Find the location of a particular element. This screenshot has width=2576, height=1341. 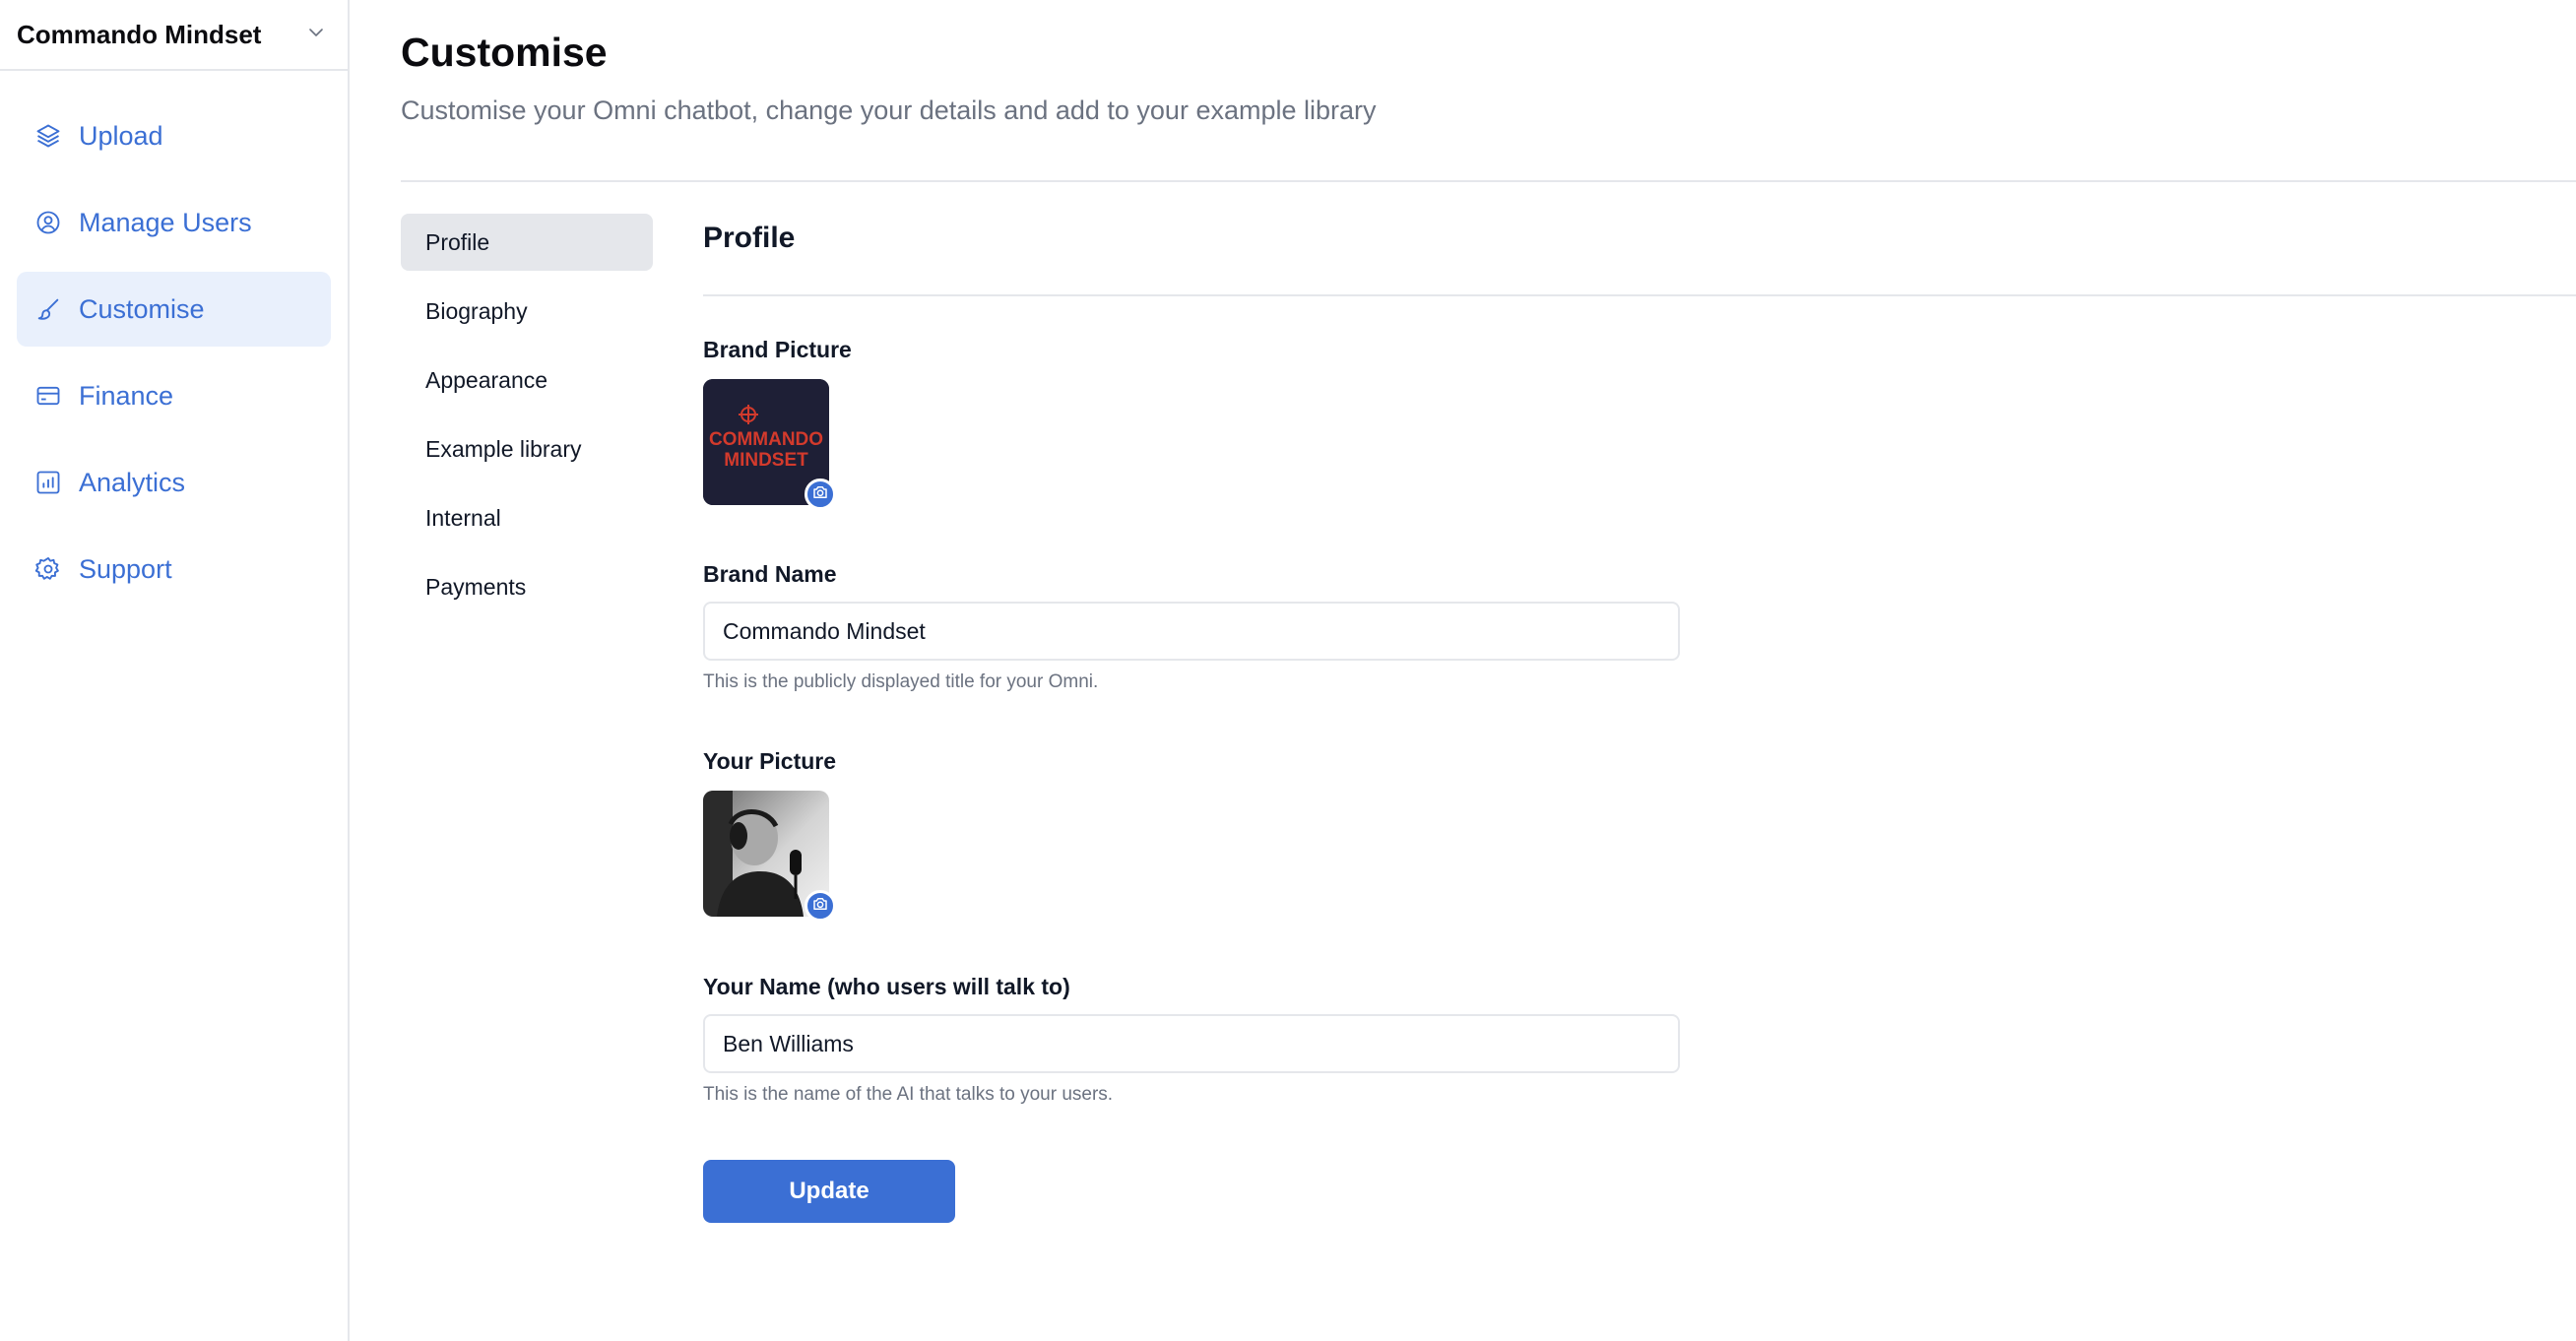

sidebar-item-customise: Customise is located at coordinates (174, 309).